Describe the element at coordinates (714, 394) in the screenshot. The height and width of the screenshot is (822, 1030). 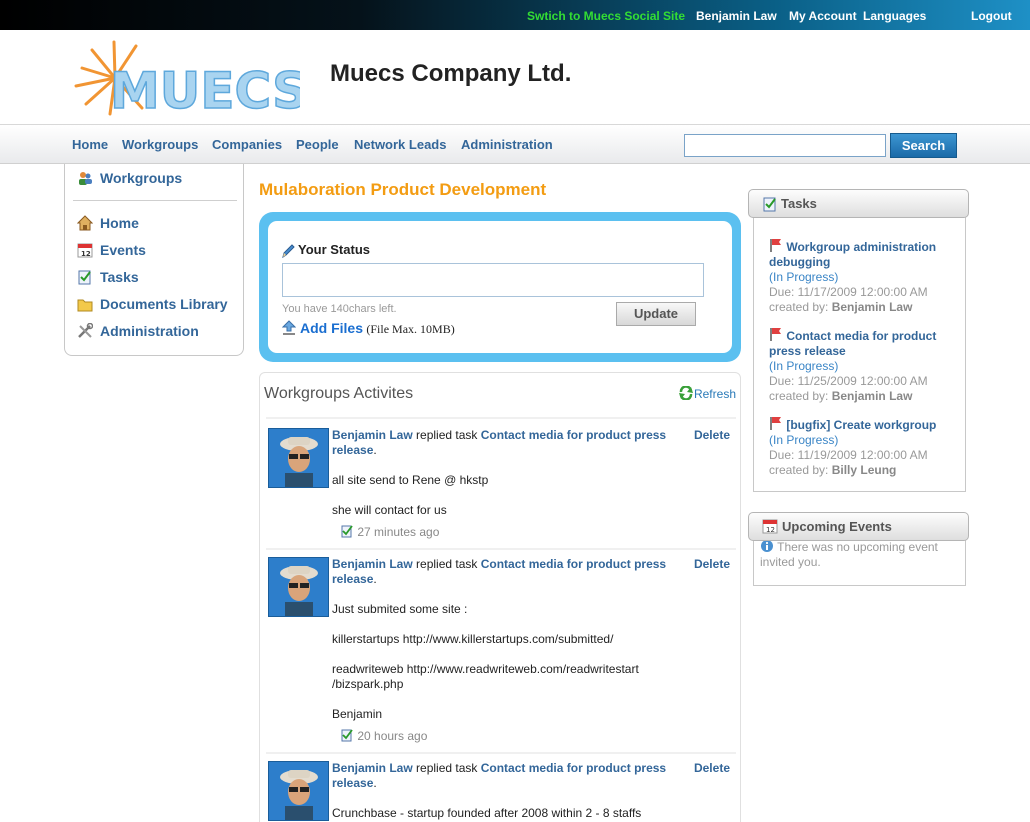
I see `refresh-label: Refresh` at that location.